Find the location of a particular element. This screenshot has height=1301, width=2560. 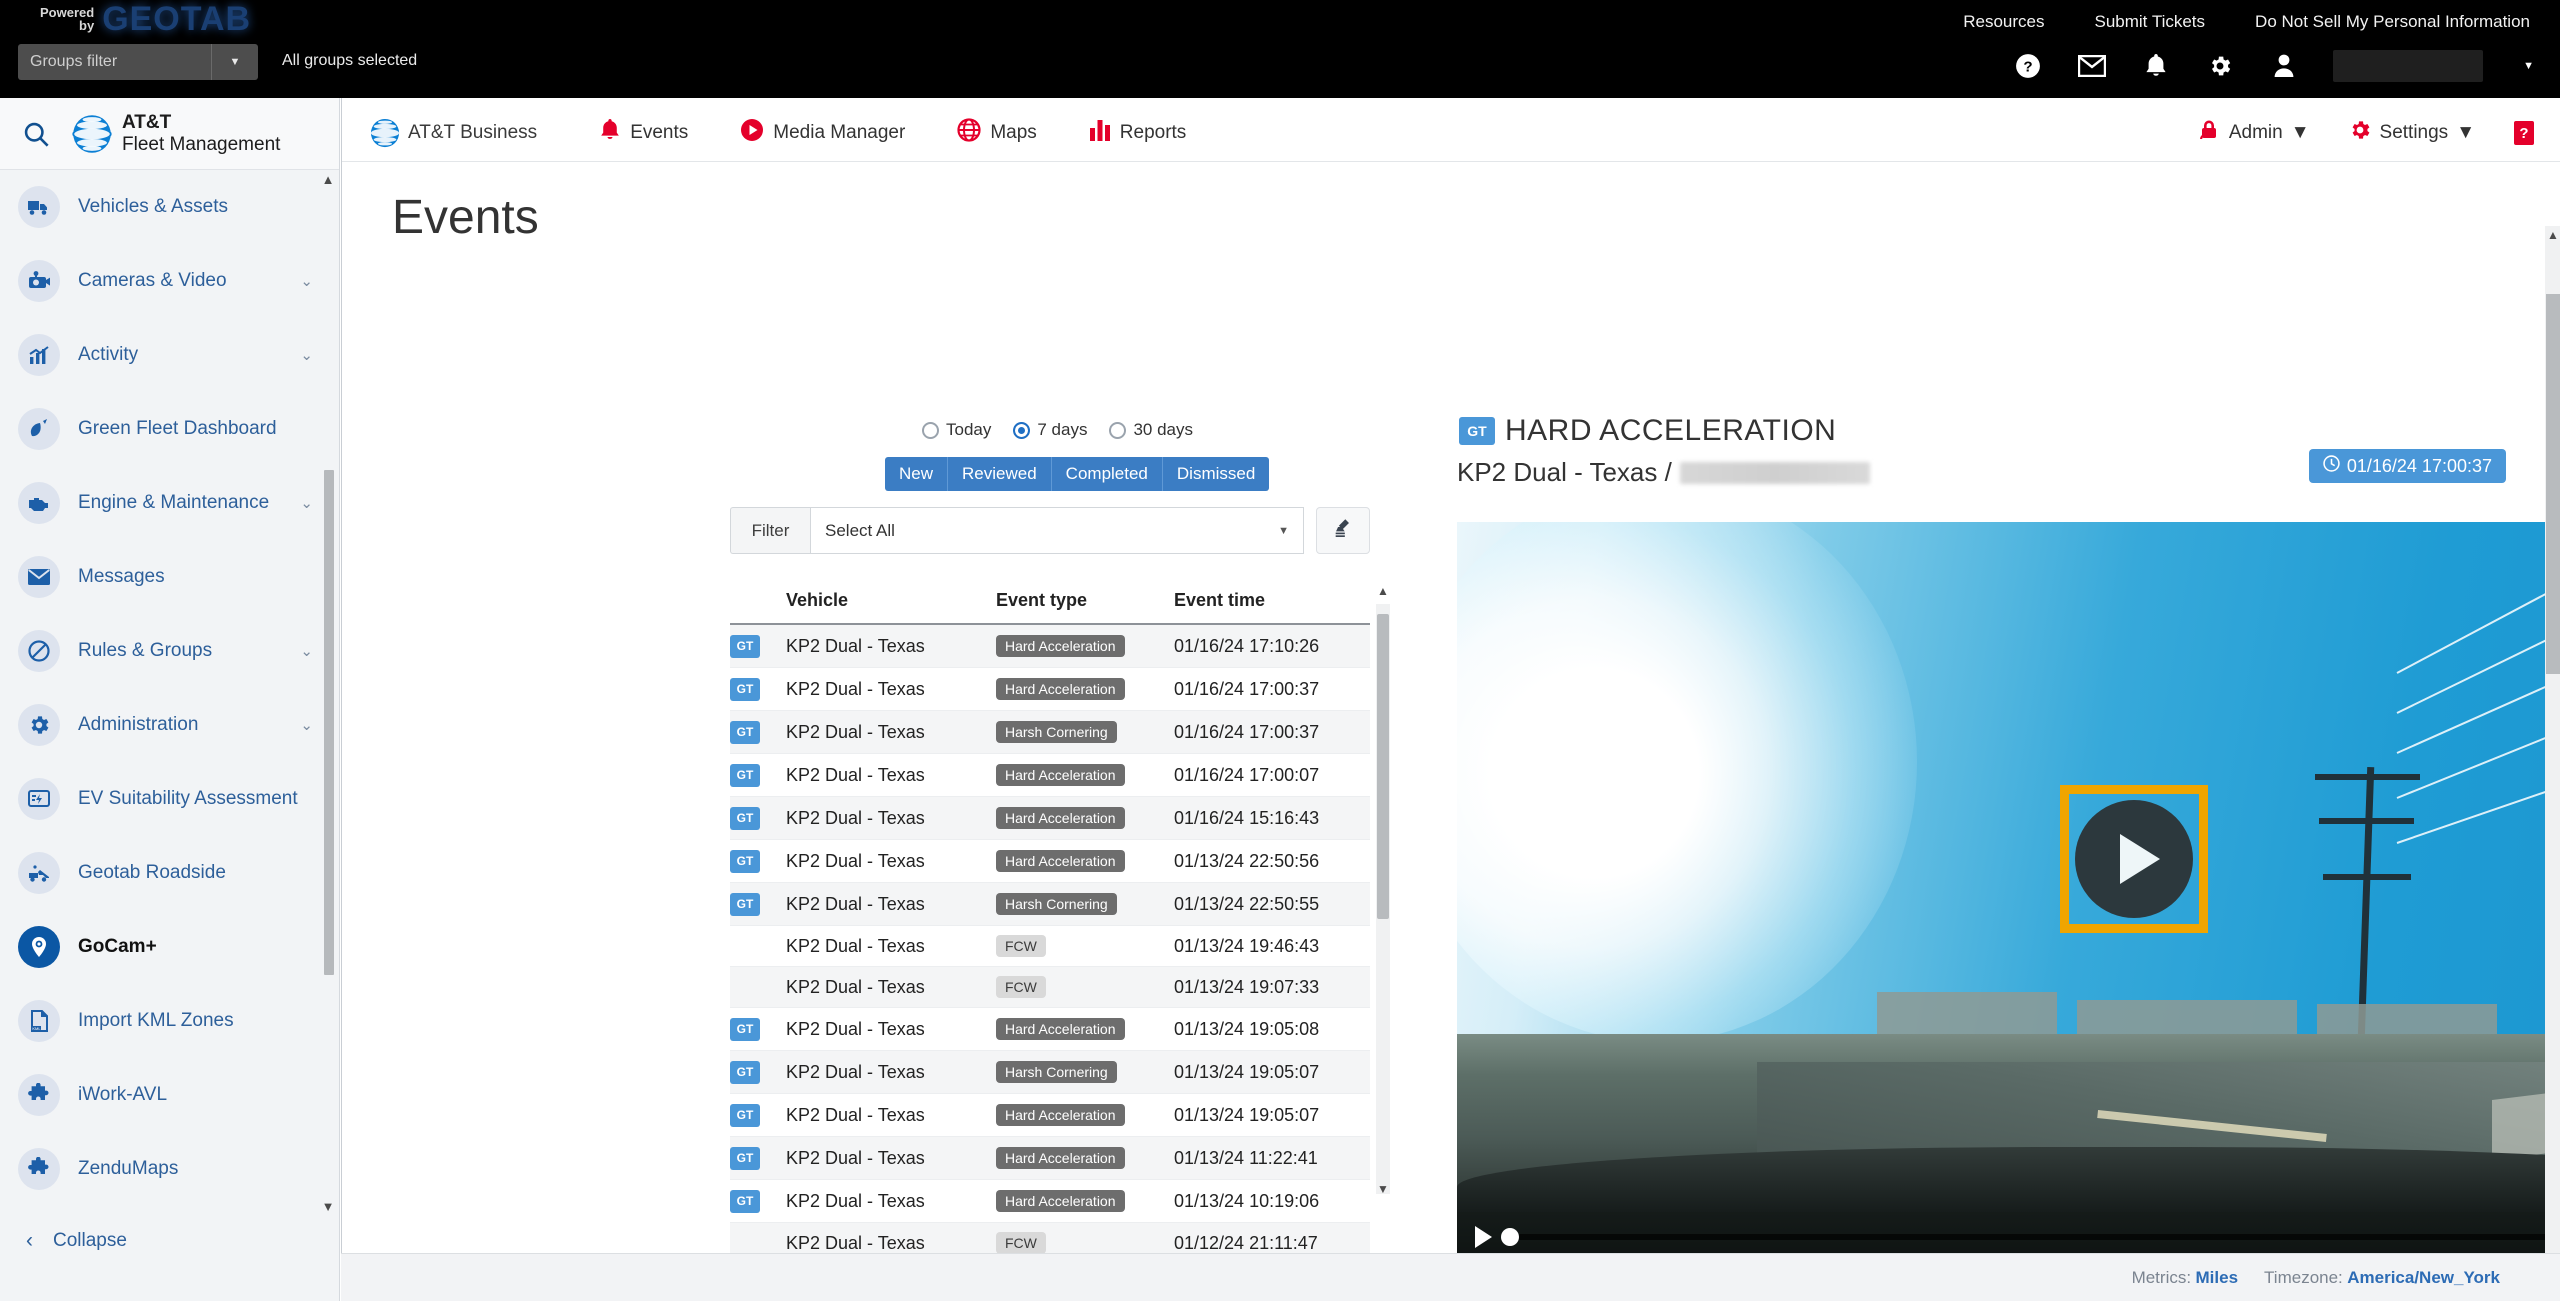

groups-filter-dropdown: Groups filter ▼ is located at coordinates (138, 62).